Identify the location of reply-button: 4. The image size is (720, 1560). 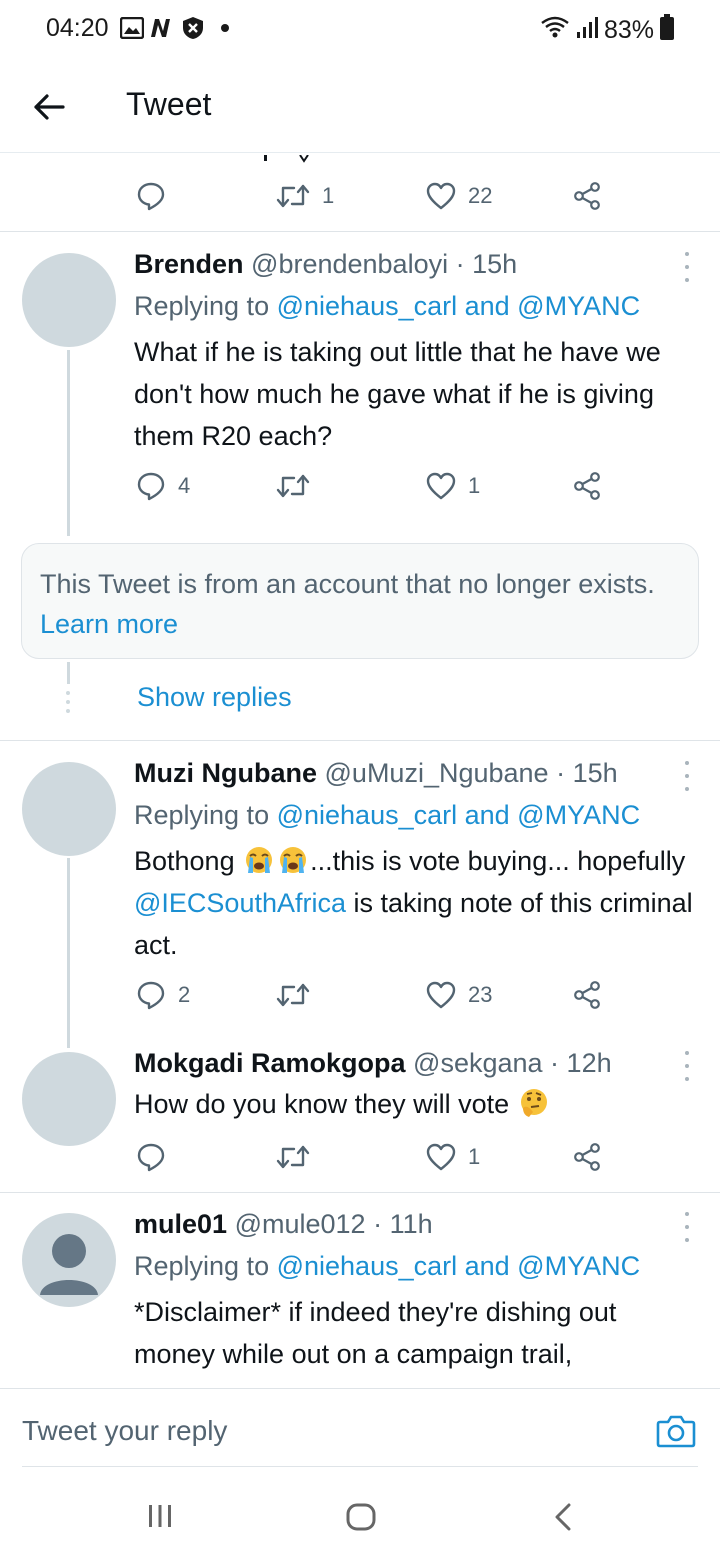
(163, 486).